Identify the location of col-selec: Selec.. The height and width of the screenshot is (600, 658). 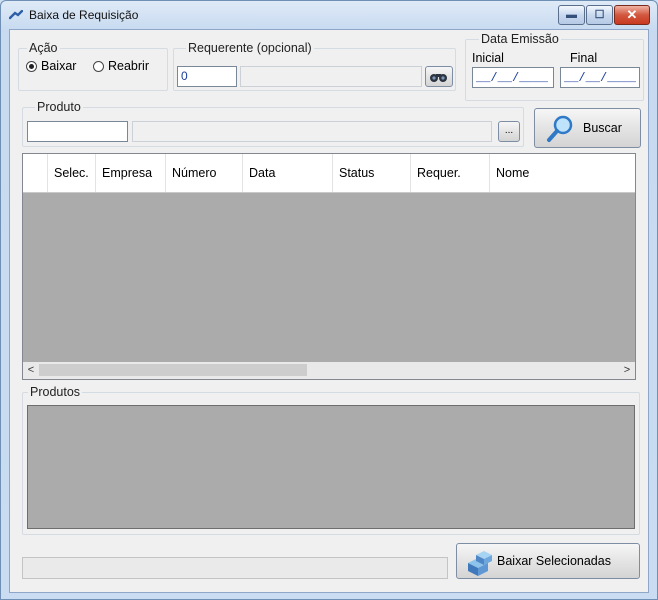
(72, 173).